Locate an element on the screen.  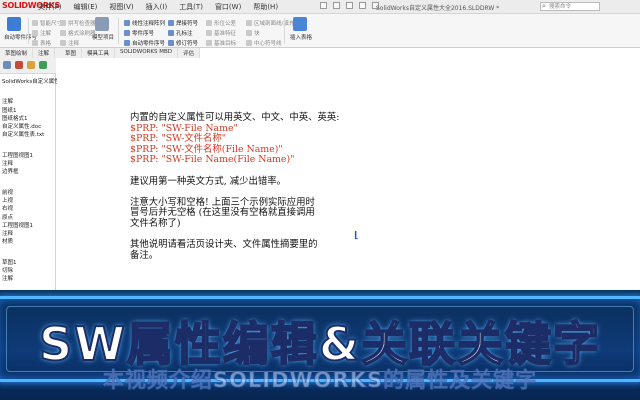
model-items-icon is located at coordinates (102, 24).